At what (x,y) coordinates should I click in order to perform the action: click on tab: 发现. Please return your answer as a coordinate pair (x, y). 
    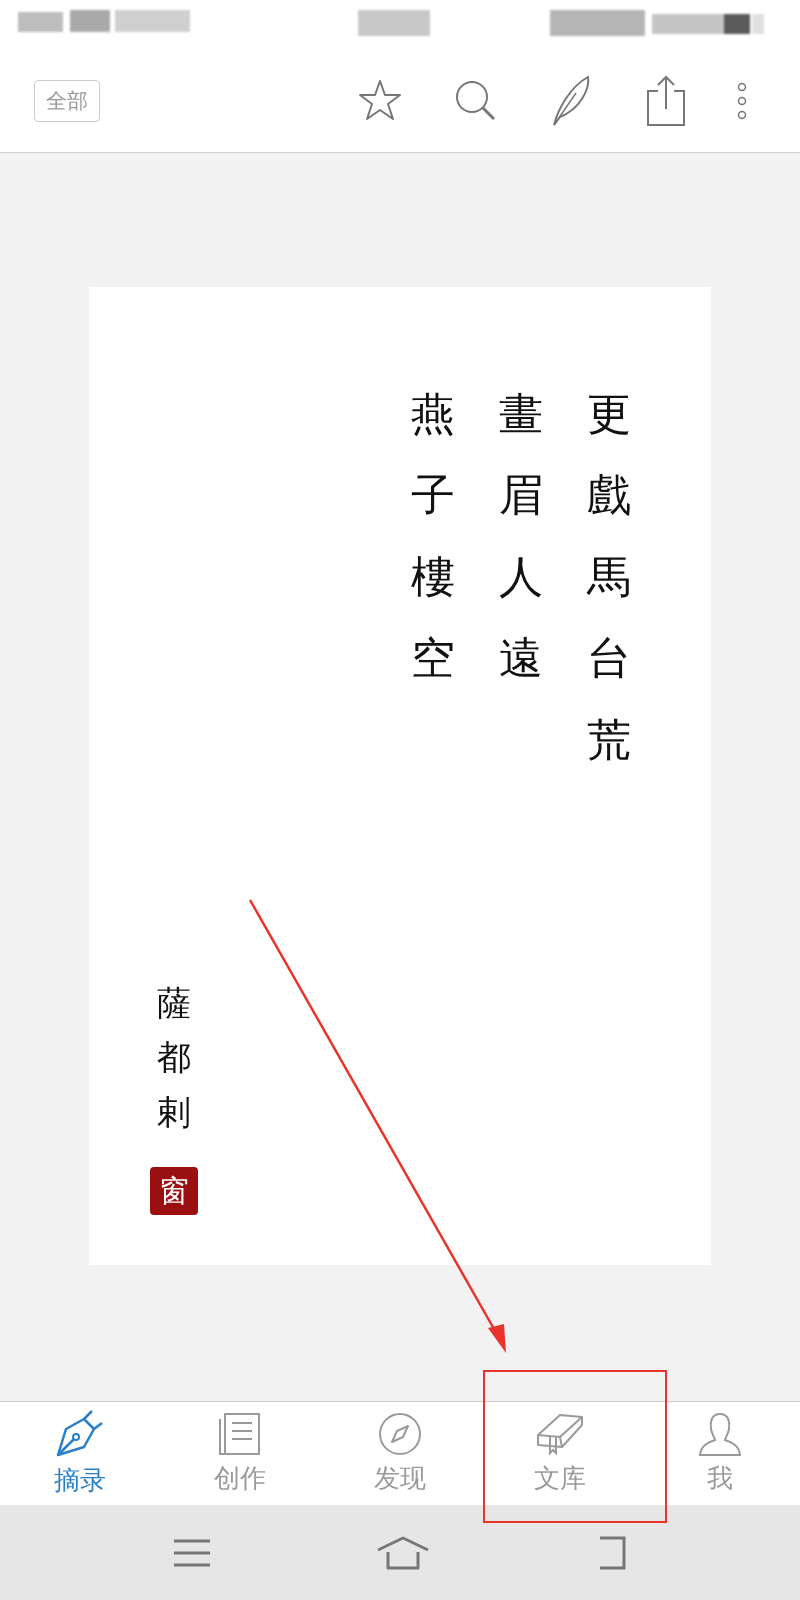
    Looking at the image, I should click on (400, 1453).